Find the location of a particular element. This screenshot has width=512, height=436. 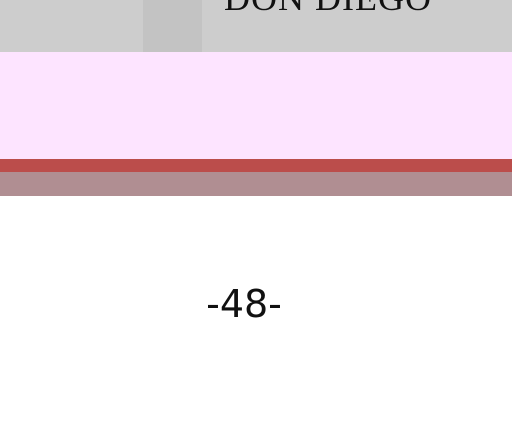

red-divider-stripe is located at coordinates (256, 165).